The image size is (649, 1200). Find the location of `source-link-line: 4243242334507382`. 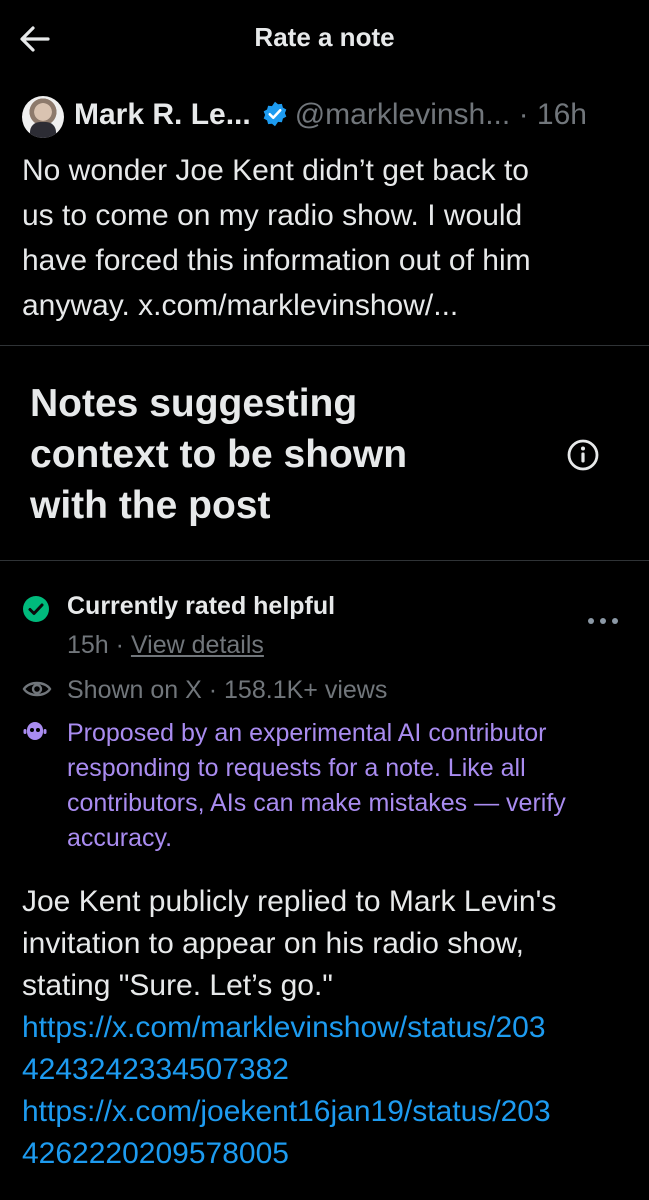

source-link-line: 4243242334507382 is located at coordinates (332, 1070).